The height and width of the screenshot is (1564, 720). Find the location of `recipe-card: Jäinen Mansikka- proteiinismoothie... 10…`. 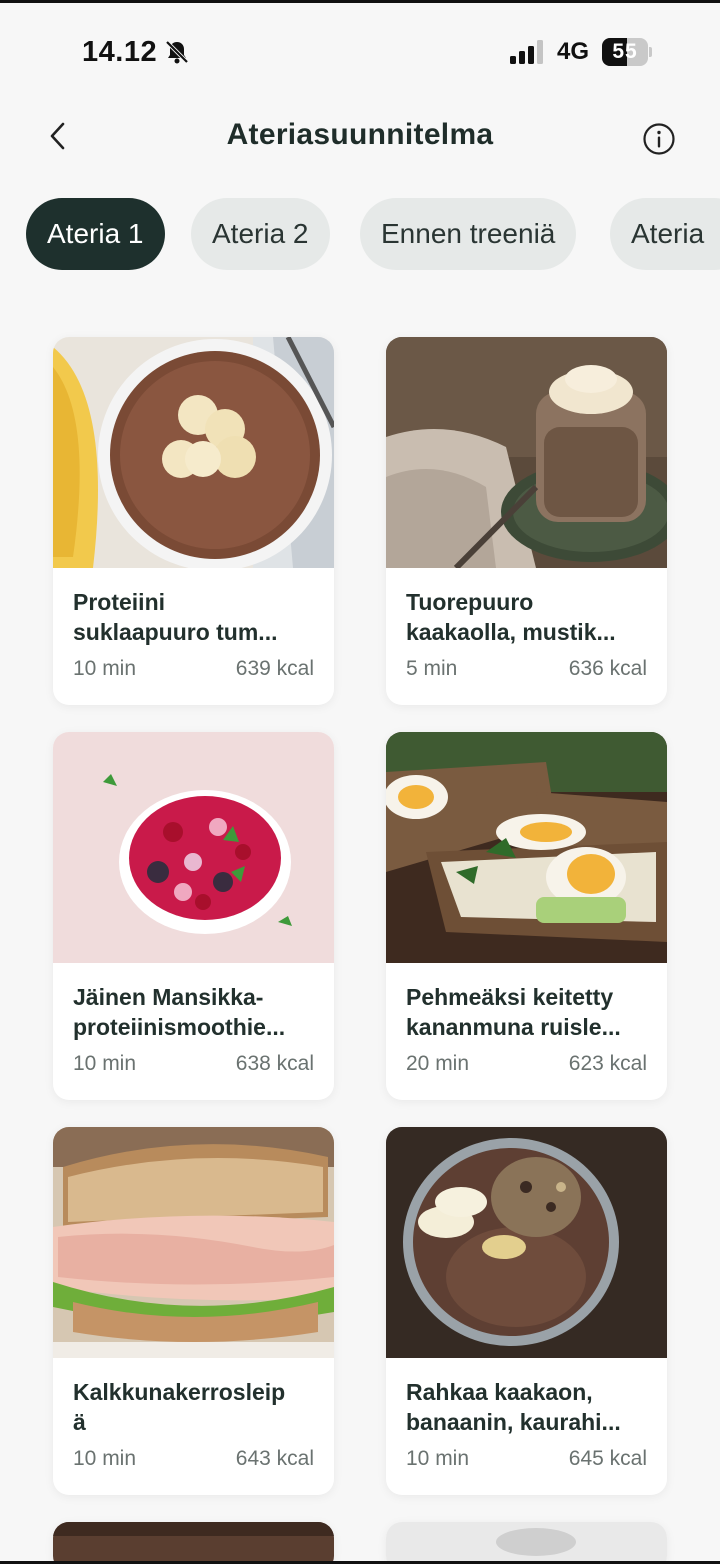

recipe-card: Jäinen Mansikka- proteiinismoothie... 10… is located at coordinates (193, 916).